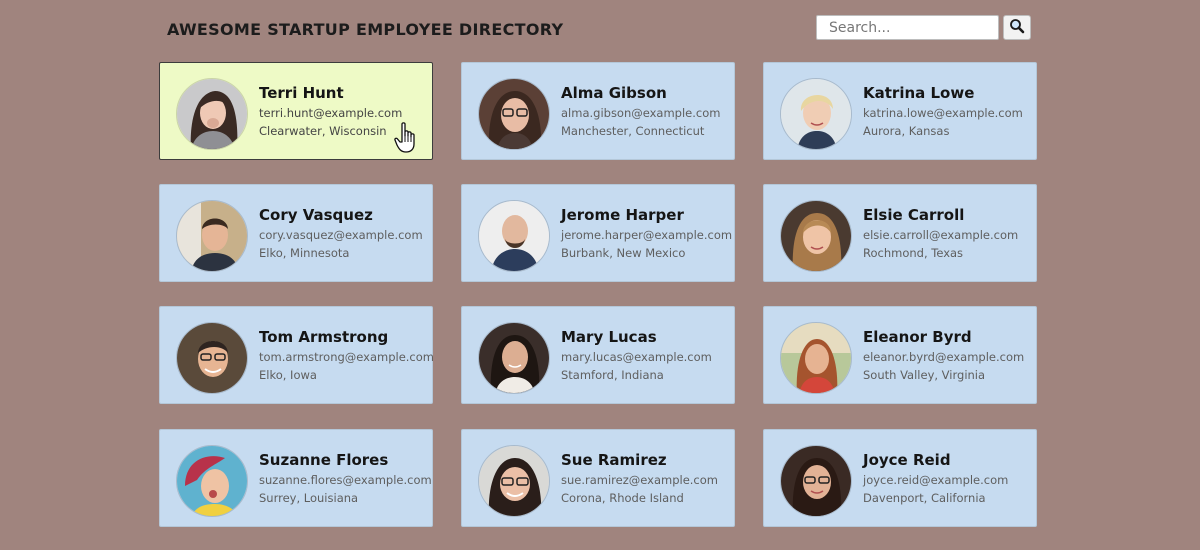 This screenshot has height=550, width=1200. I want to click on employee-name: Suzanne Flores, so click(324, 460).